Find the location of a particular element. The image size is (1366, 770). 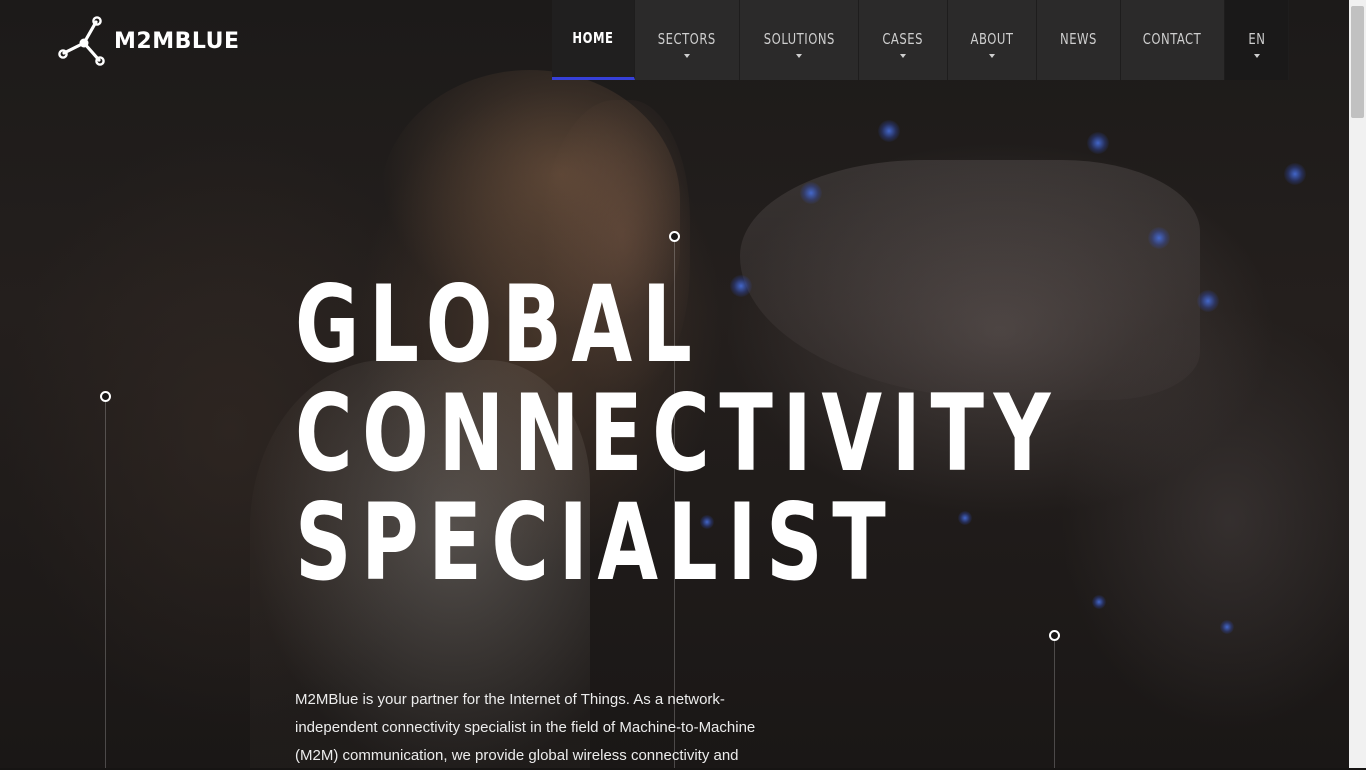

nav-news: NEWS is located at coordinates (1079, 40).